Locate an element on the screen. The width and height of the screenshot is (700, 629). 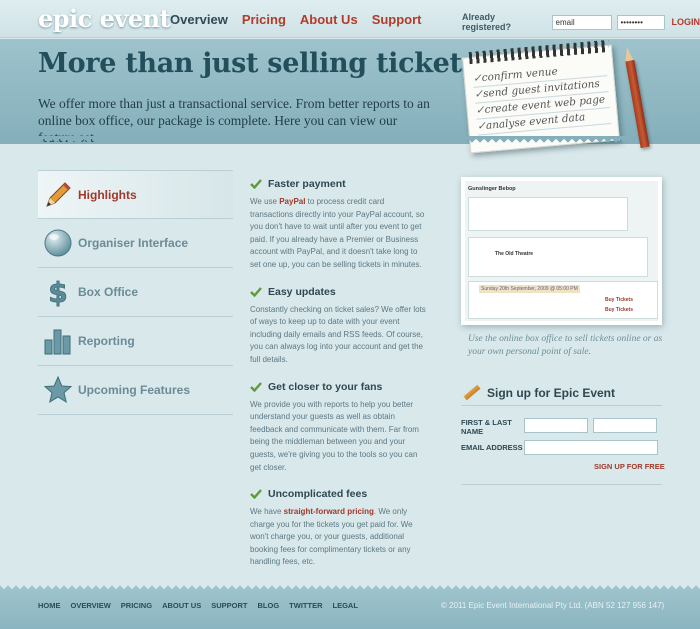
sidebar-item-box-office: $ Box Office is located at coordinates (135, 292).